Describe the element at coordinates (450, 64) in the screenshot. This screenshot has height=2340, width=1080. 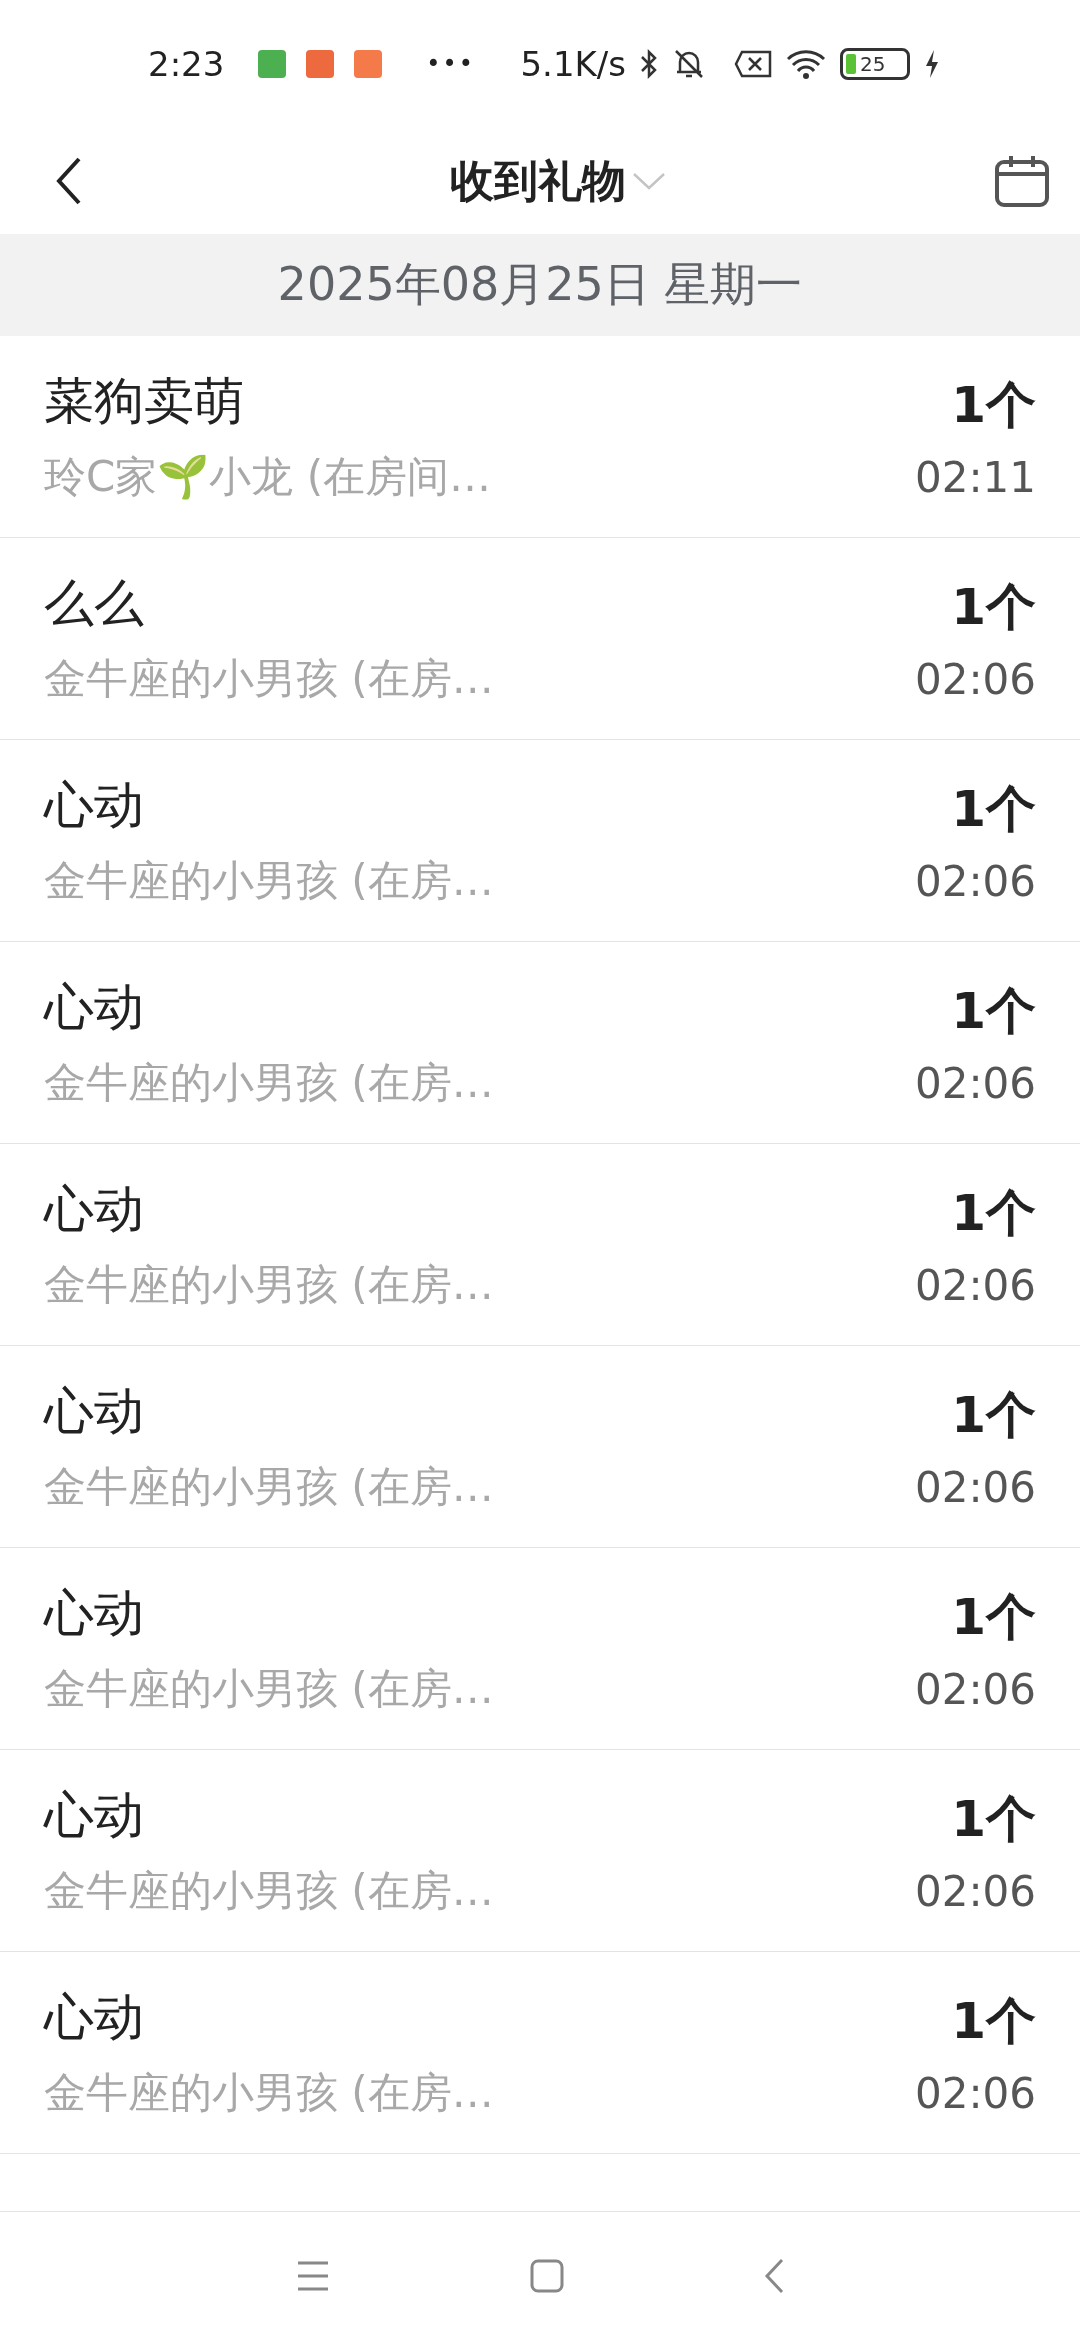
I see `more-notifications-icon: •••` at that location.